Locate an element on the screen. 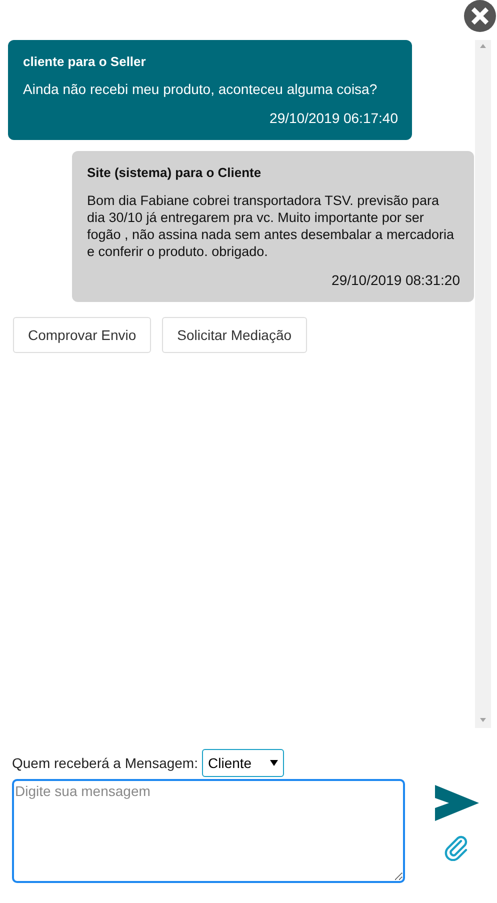  message-time: 29/10/2019 08:31:20 is located at coordinates (395, 280).